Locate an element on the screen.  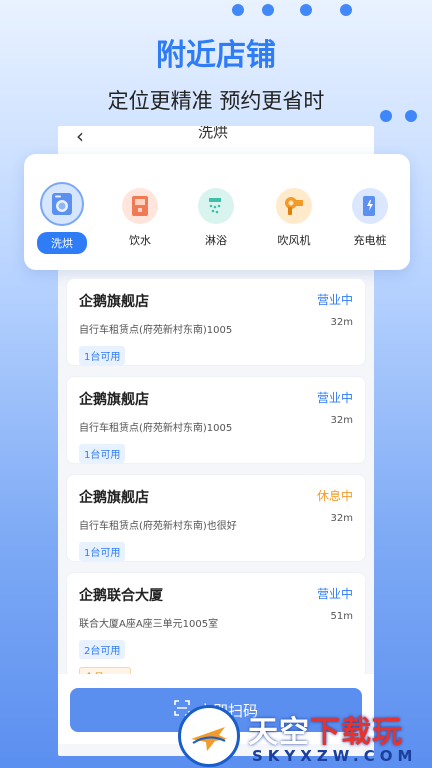
washing-machine-icon is located at coordinates (62, 204).